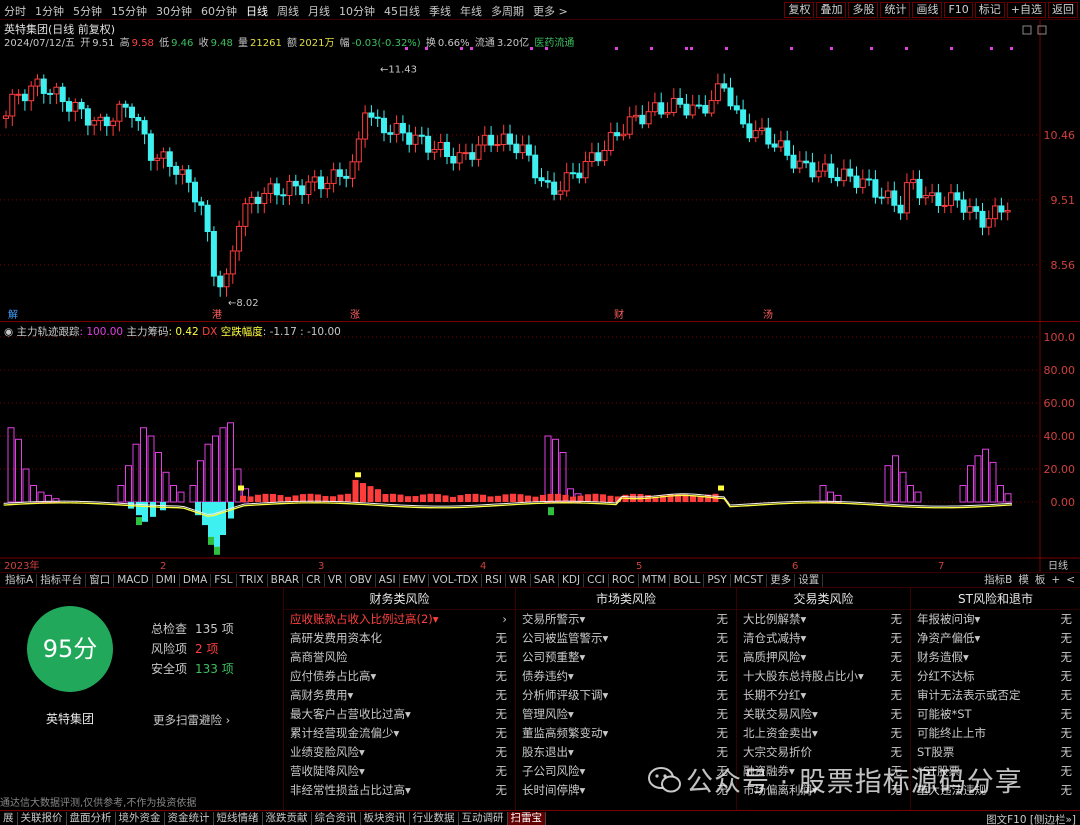 The height and width of the screenshot is (825, 1080). I want to click on indicator-tab-control: +, so click(1055, 580).